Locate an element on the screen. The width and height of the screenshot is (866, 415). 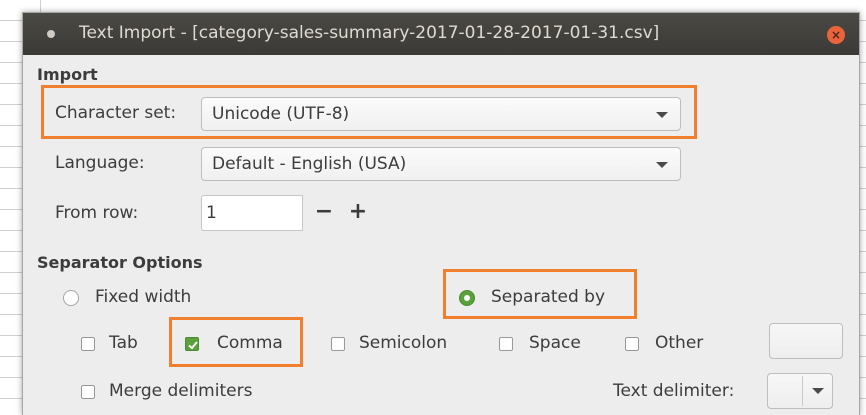
text-delimiter-label: Text delimiter: is located at coordinates (674, 391).